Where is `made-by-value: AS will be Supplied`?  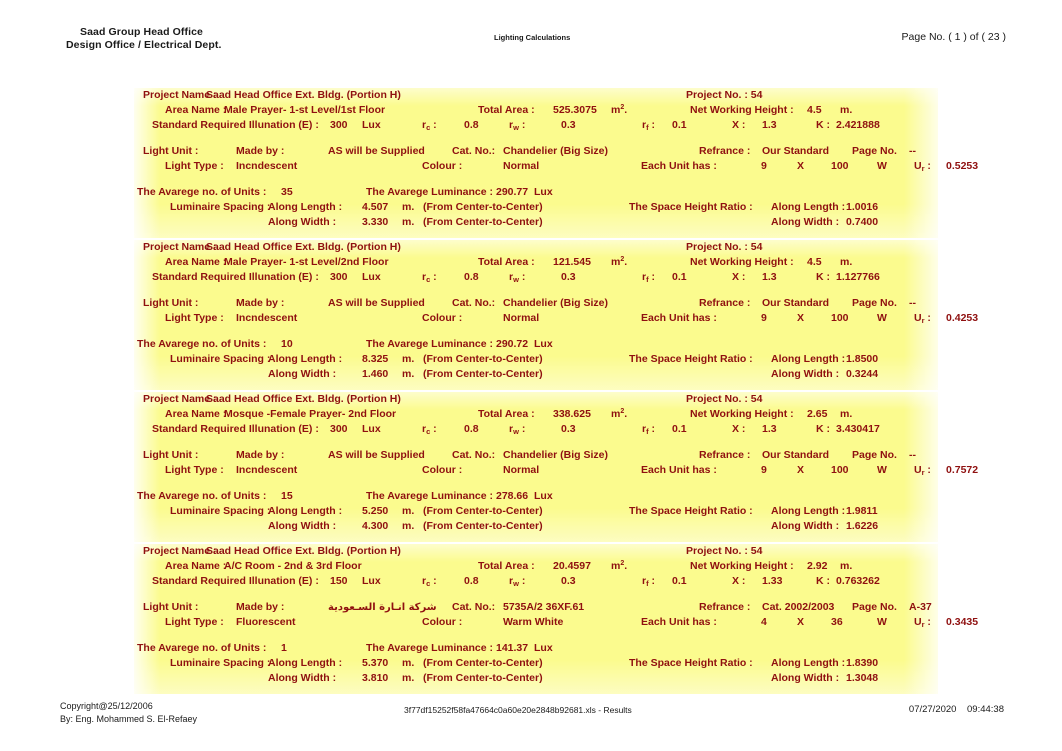
made-by-value: AS will be Supplied is located at coordinates (376, 303).